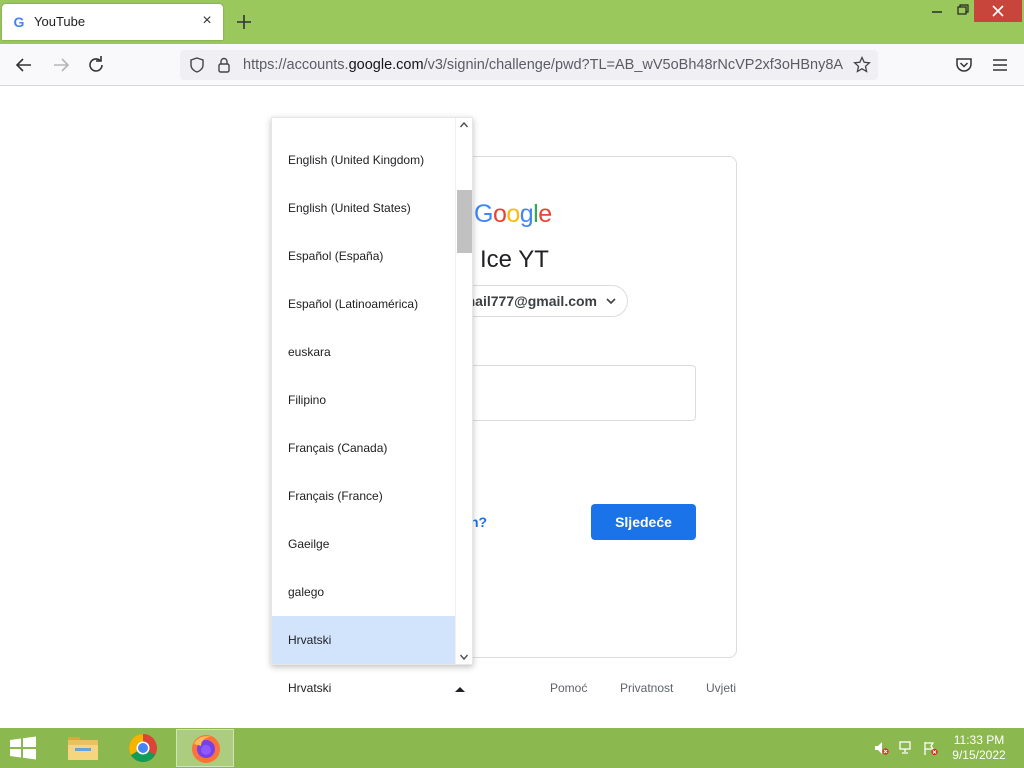 This screenshot has height=768, width=1024. What do you see at coordinates (244, 22) in the screenshot?
I see `new-tab-icon` at bounding box center [244, 22].